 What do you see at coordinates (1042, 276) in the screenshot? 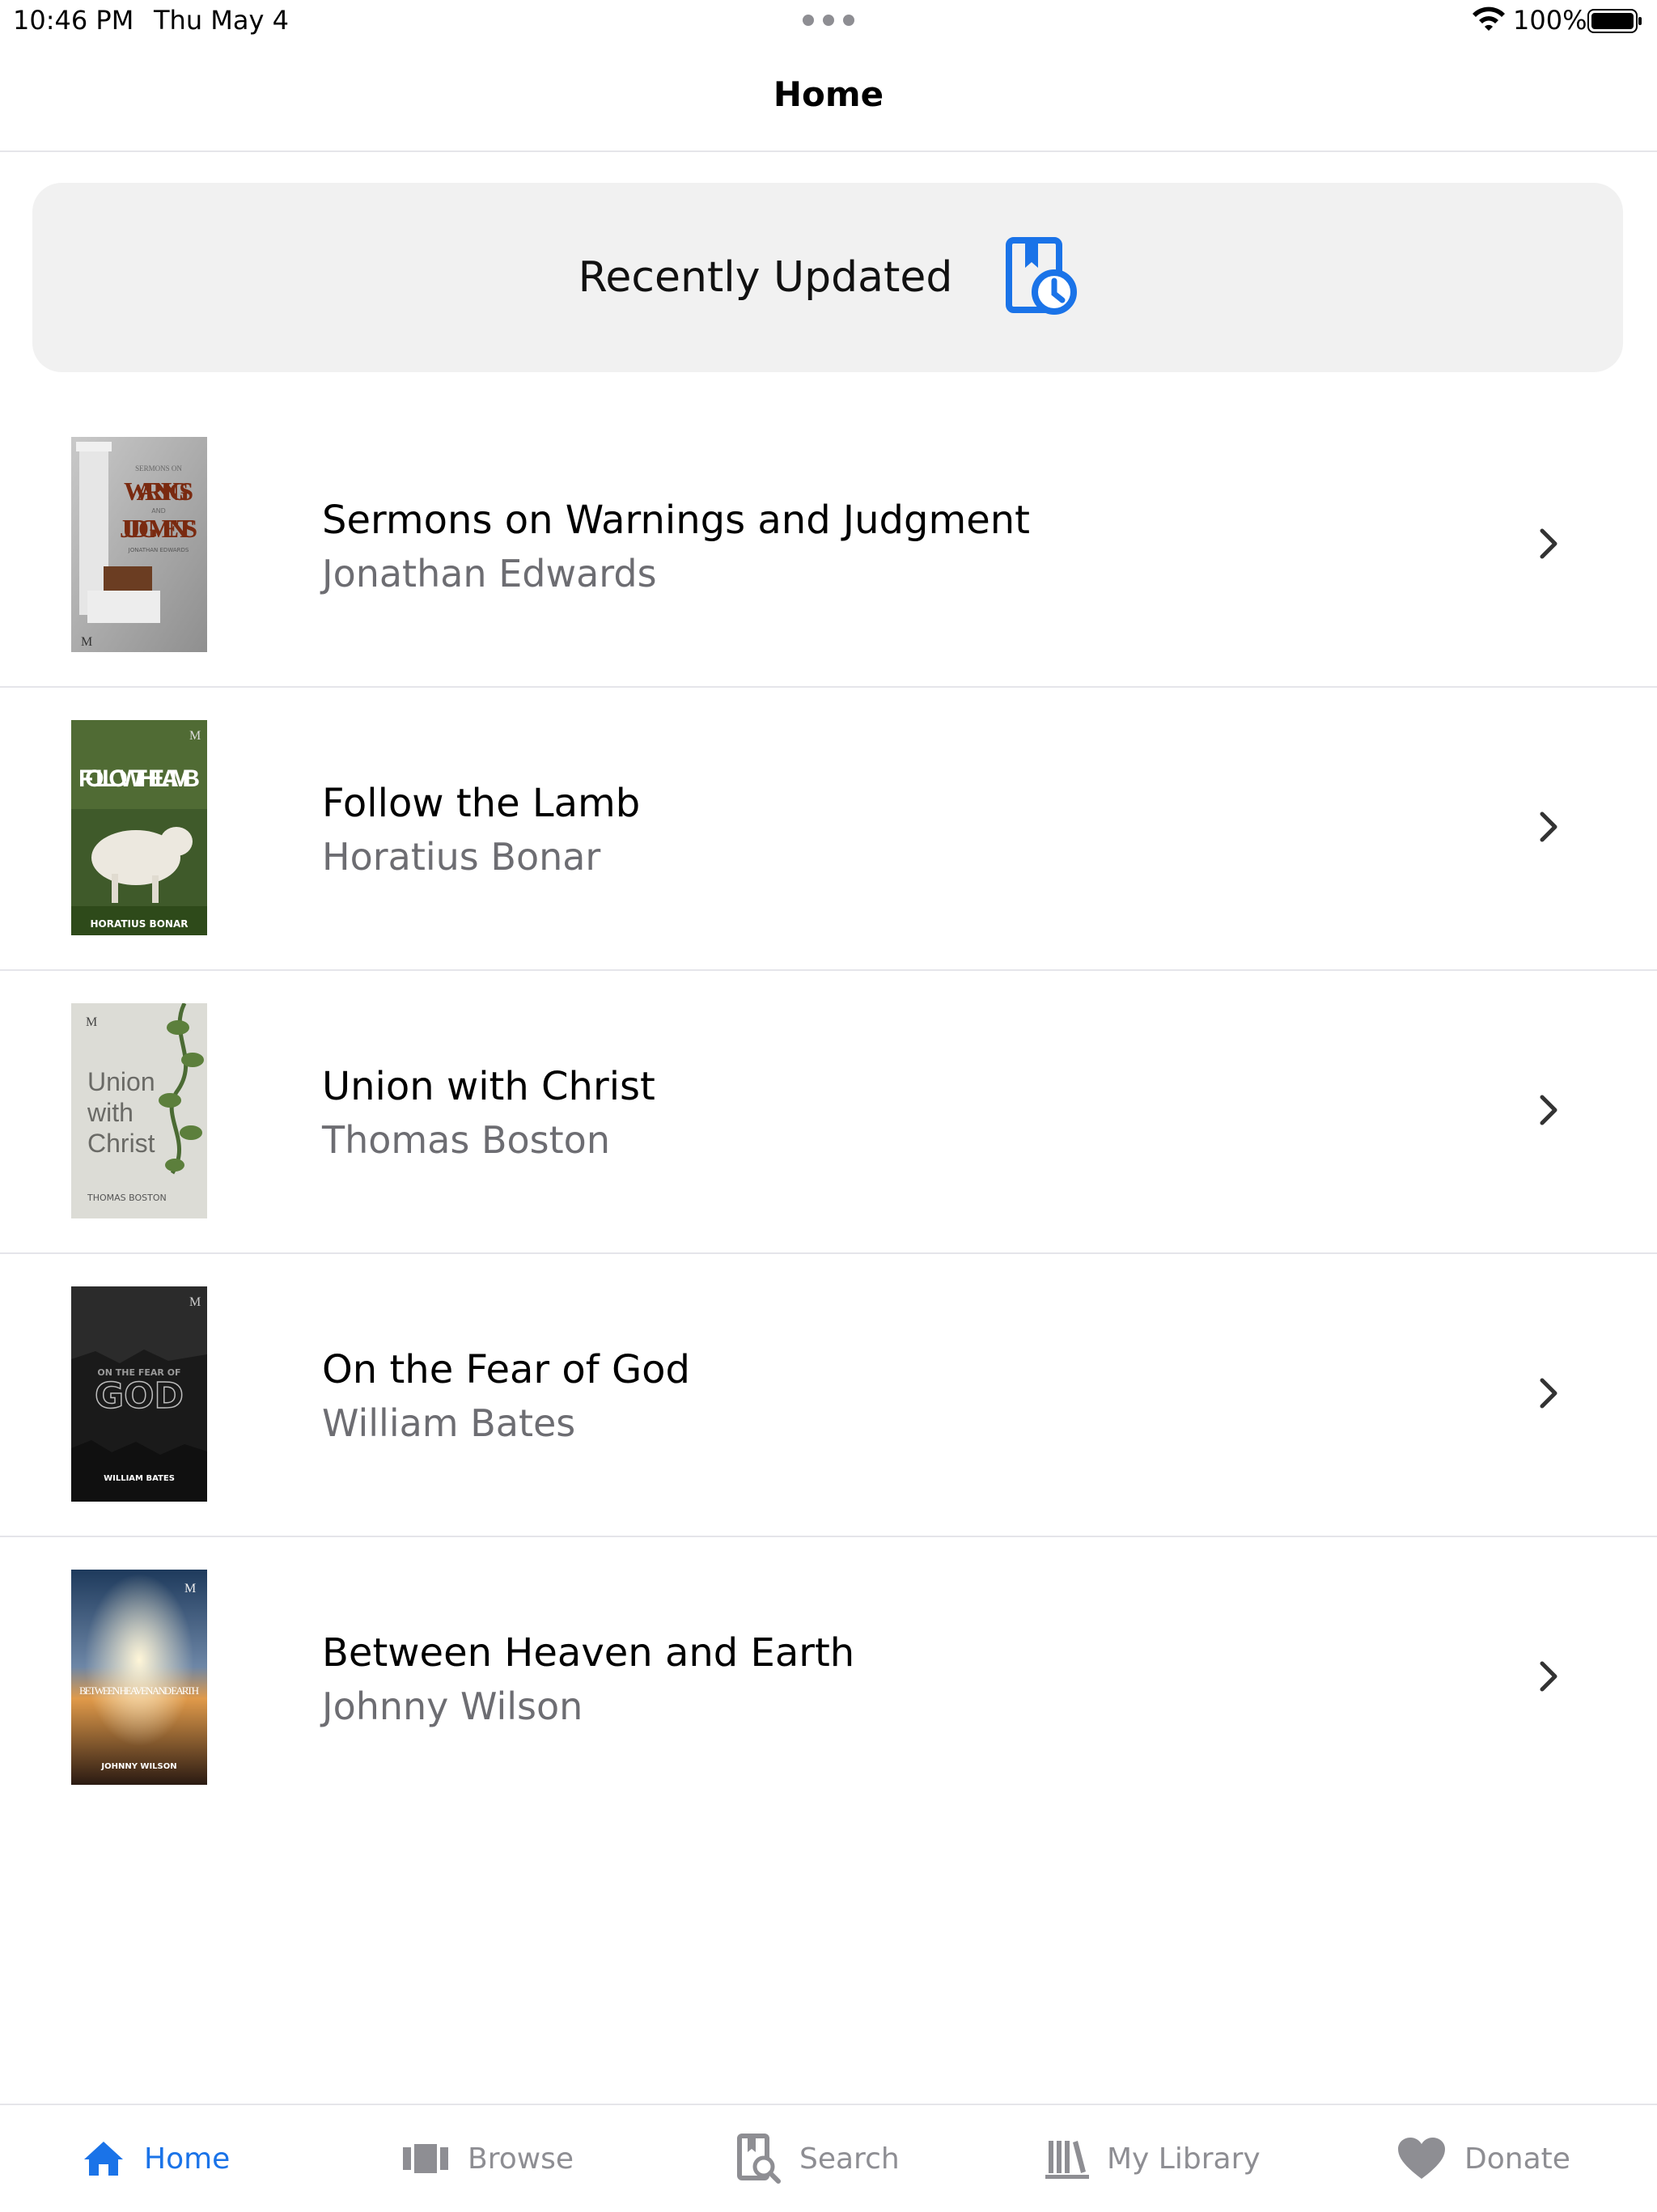
I see `book-clock-icon` at bounding box center [1042, 276].